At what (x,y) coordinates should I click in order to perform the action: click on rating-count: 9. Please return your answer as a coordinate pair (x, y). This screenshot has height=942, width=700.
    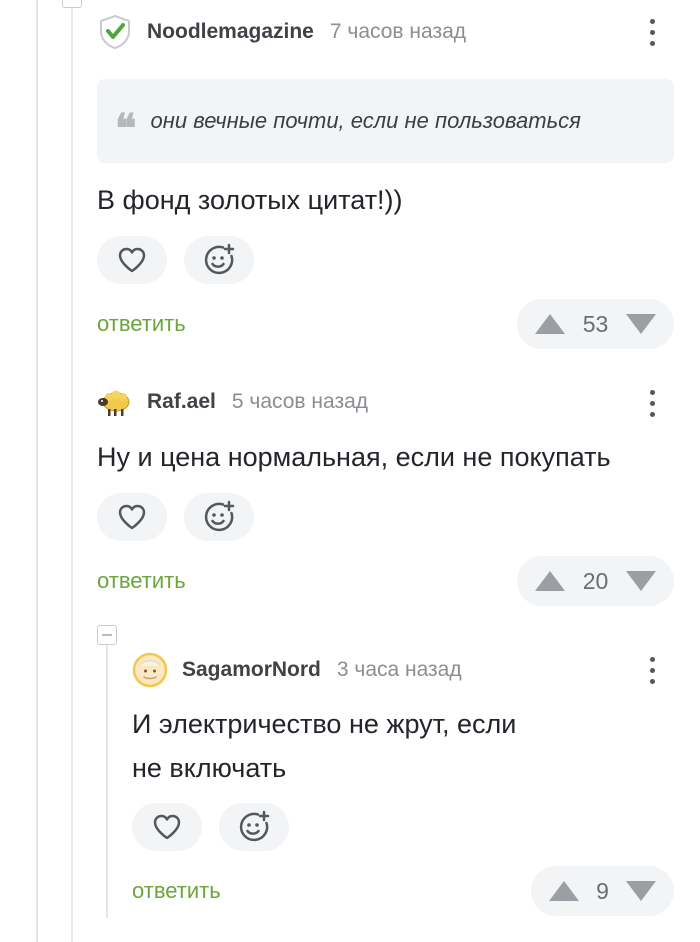
    Looking at the image, I should click on (602, 890).